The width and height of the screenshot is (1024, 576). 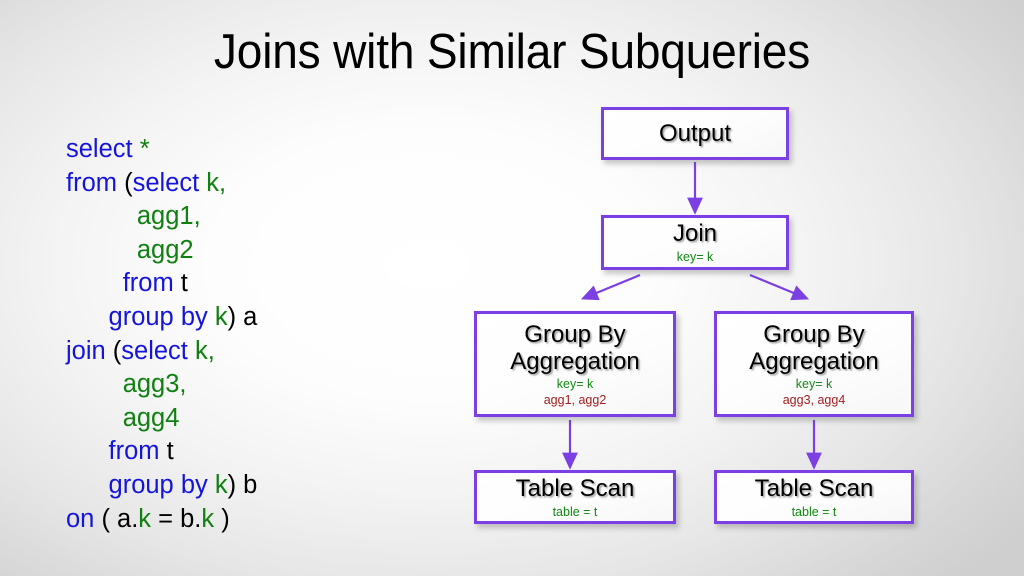 I want to click on node-group-by-aggregation-left-aggs: agg1, agg2, so click(x=575, y=399).